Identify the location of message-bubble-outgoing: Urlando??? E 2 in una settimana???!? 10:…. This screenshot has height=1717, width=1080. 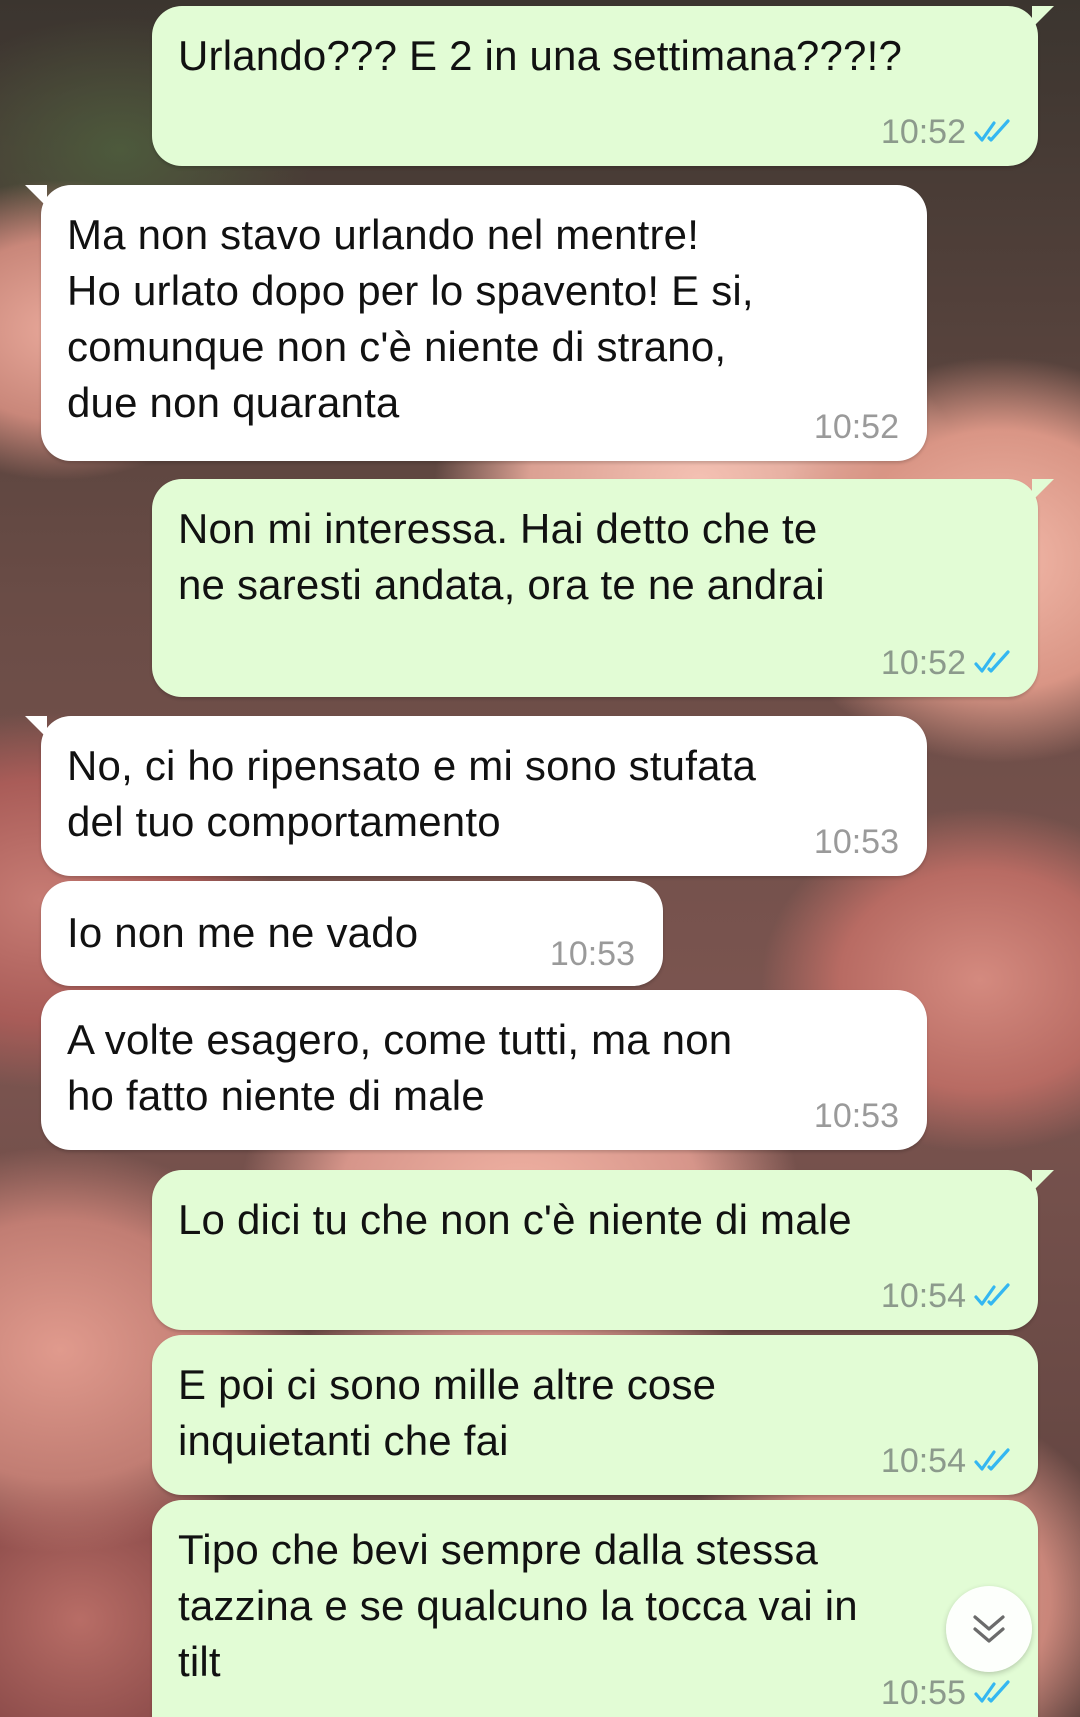
(603, 86).